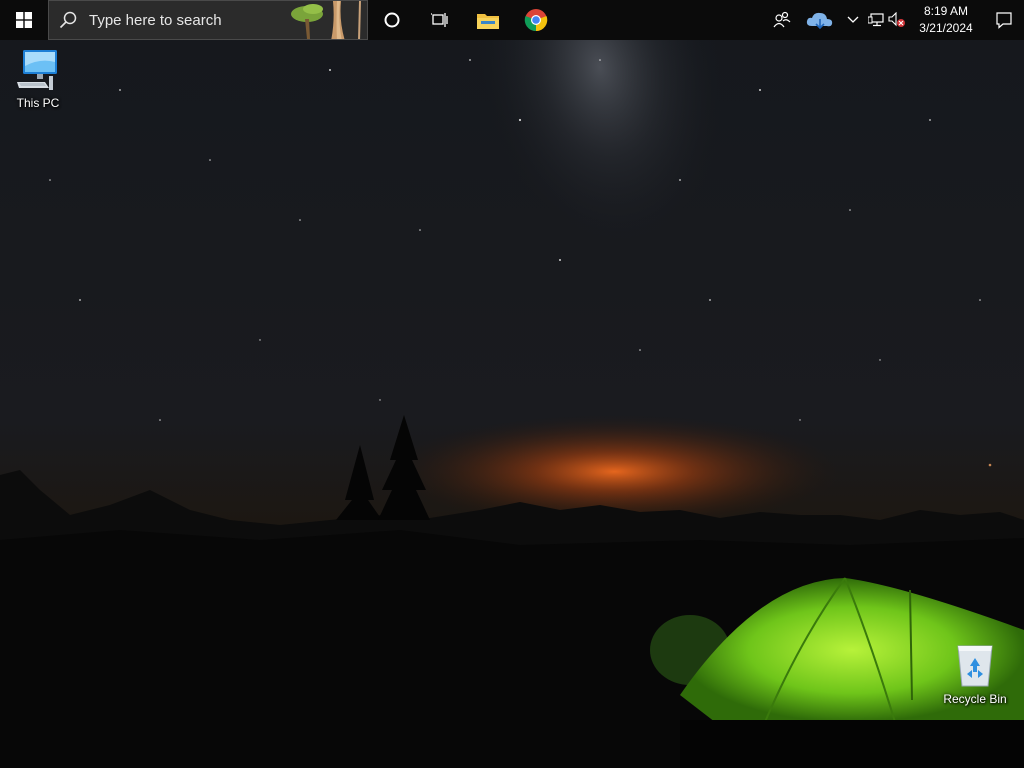  I want to click on desktop-icon-label: This PC, so click(38, 103).